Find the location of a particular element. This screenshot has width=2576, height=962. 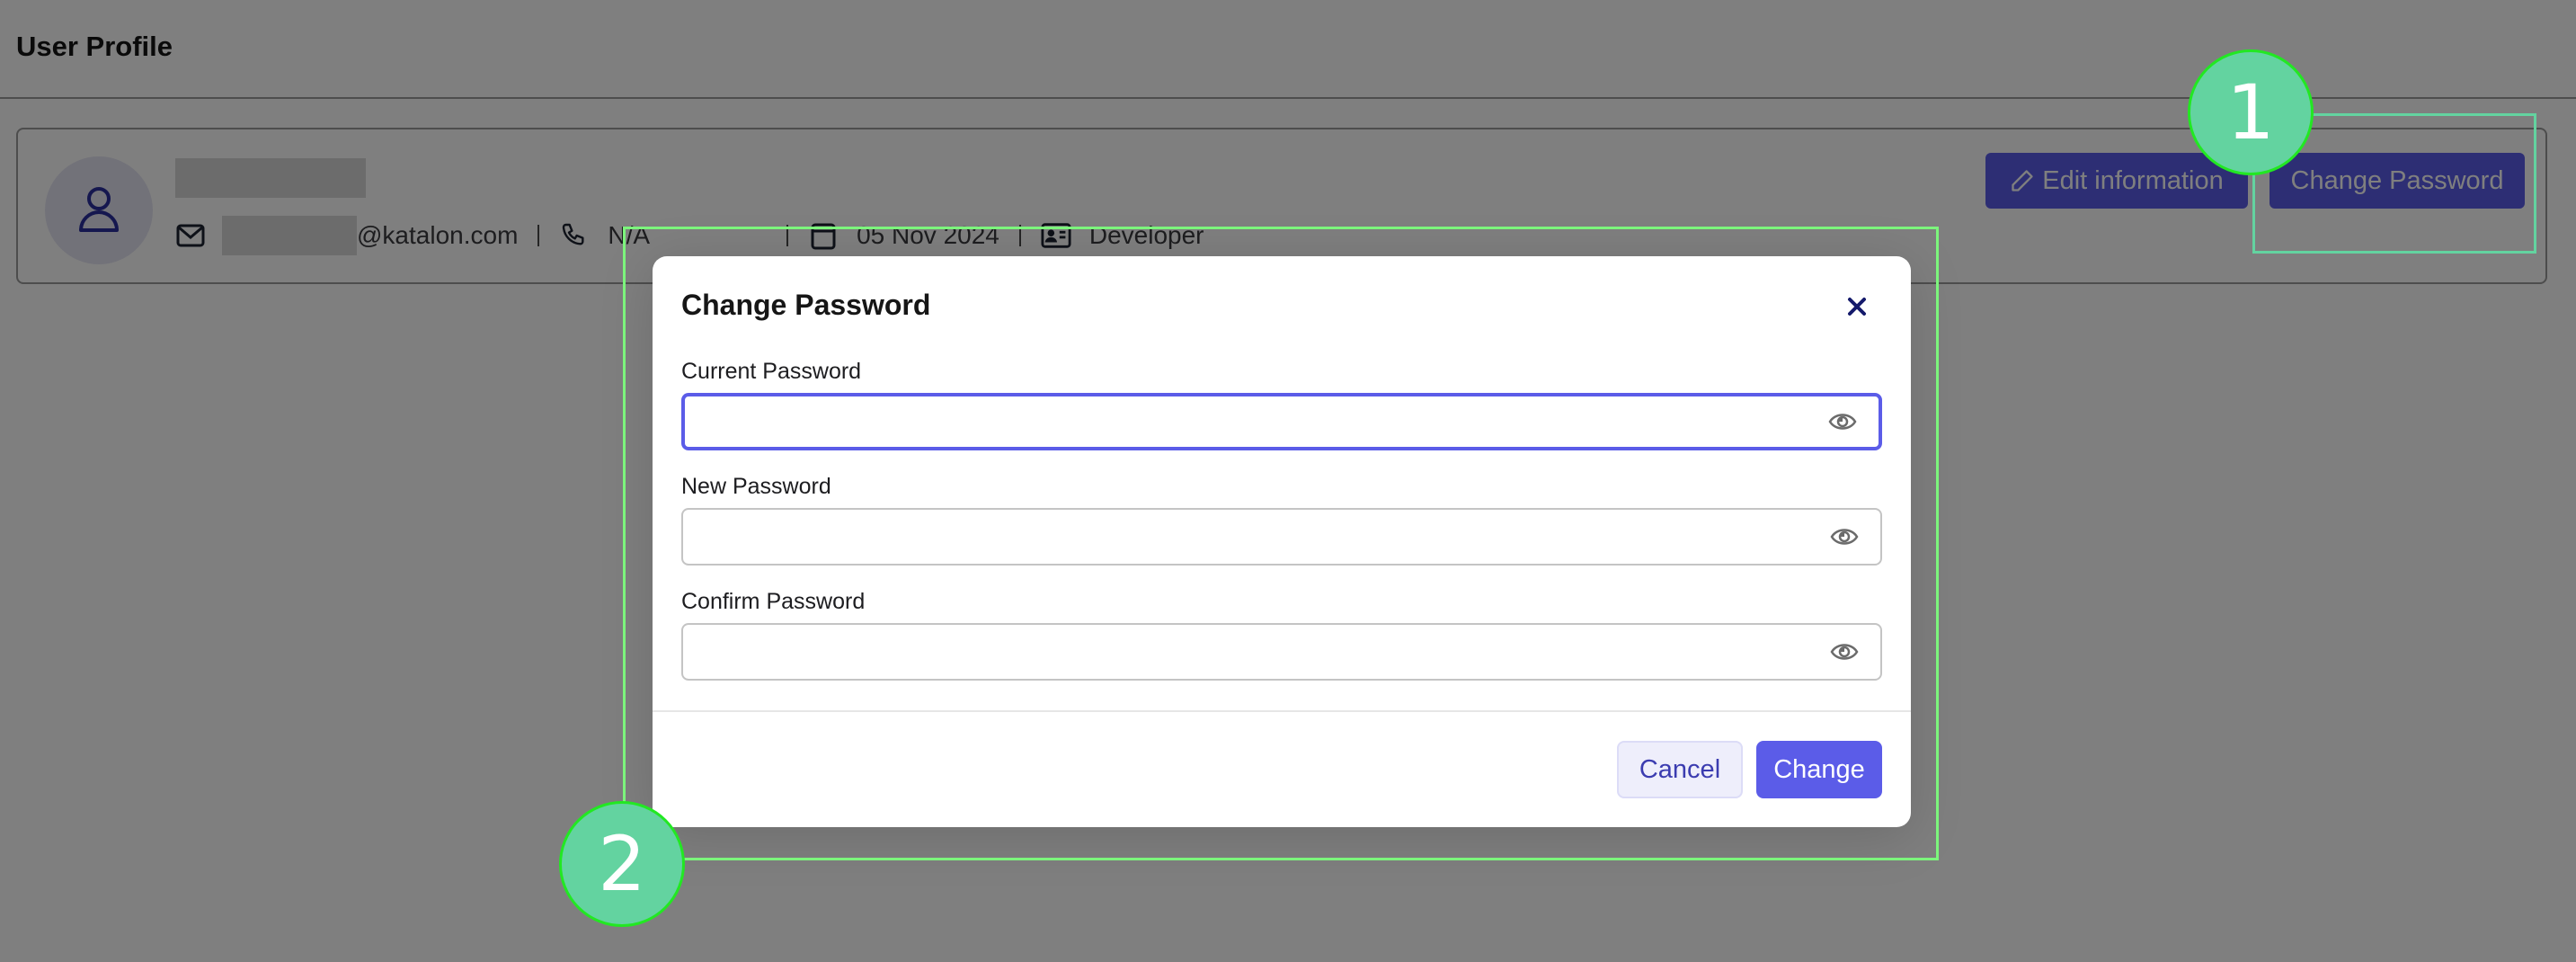

current-password-field is located at coordinates (1281, 421).